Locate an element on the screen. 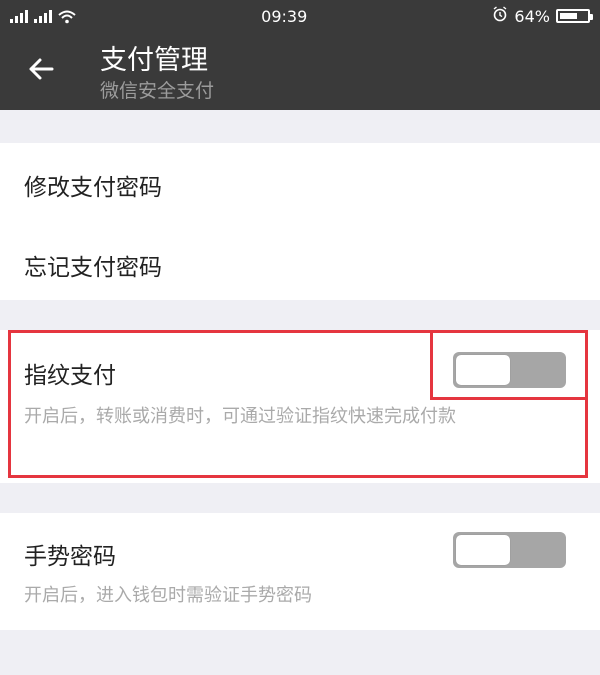 The width and height of the screenshot is (600, 675). battery-icon is located at coordinates (574, 16).